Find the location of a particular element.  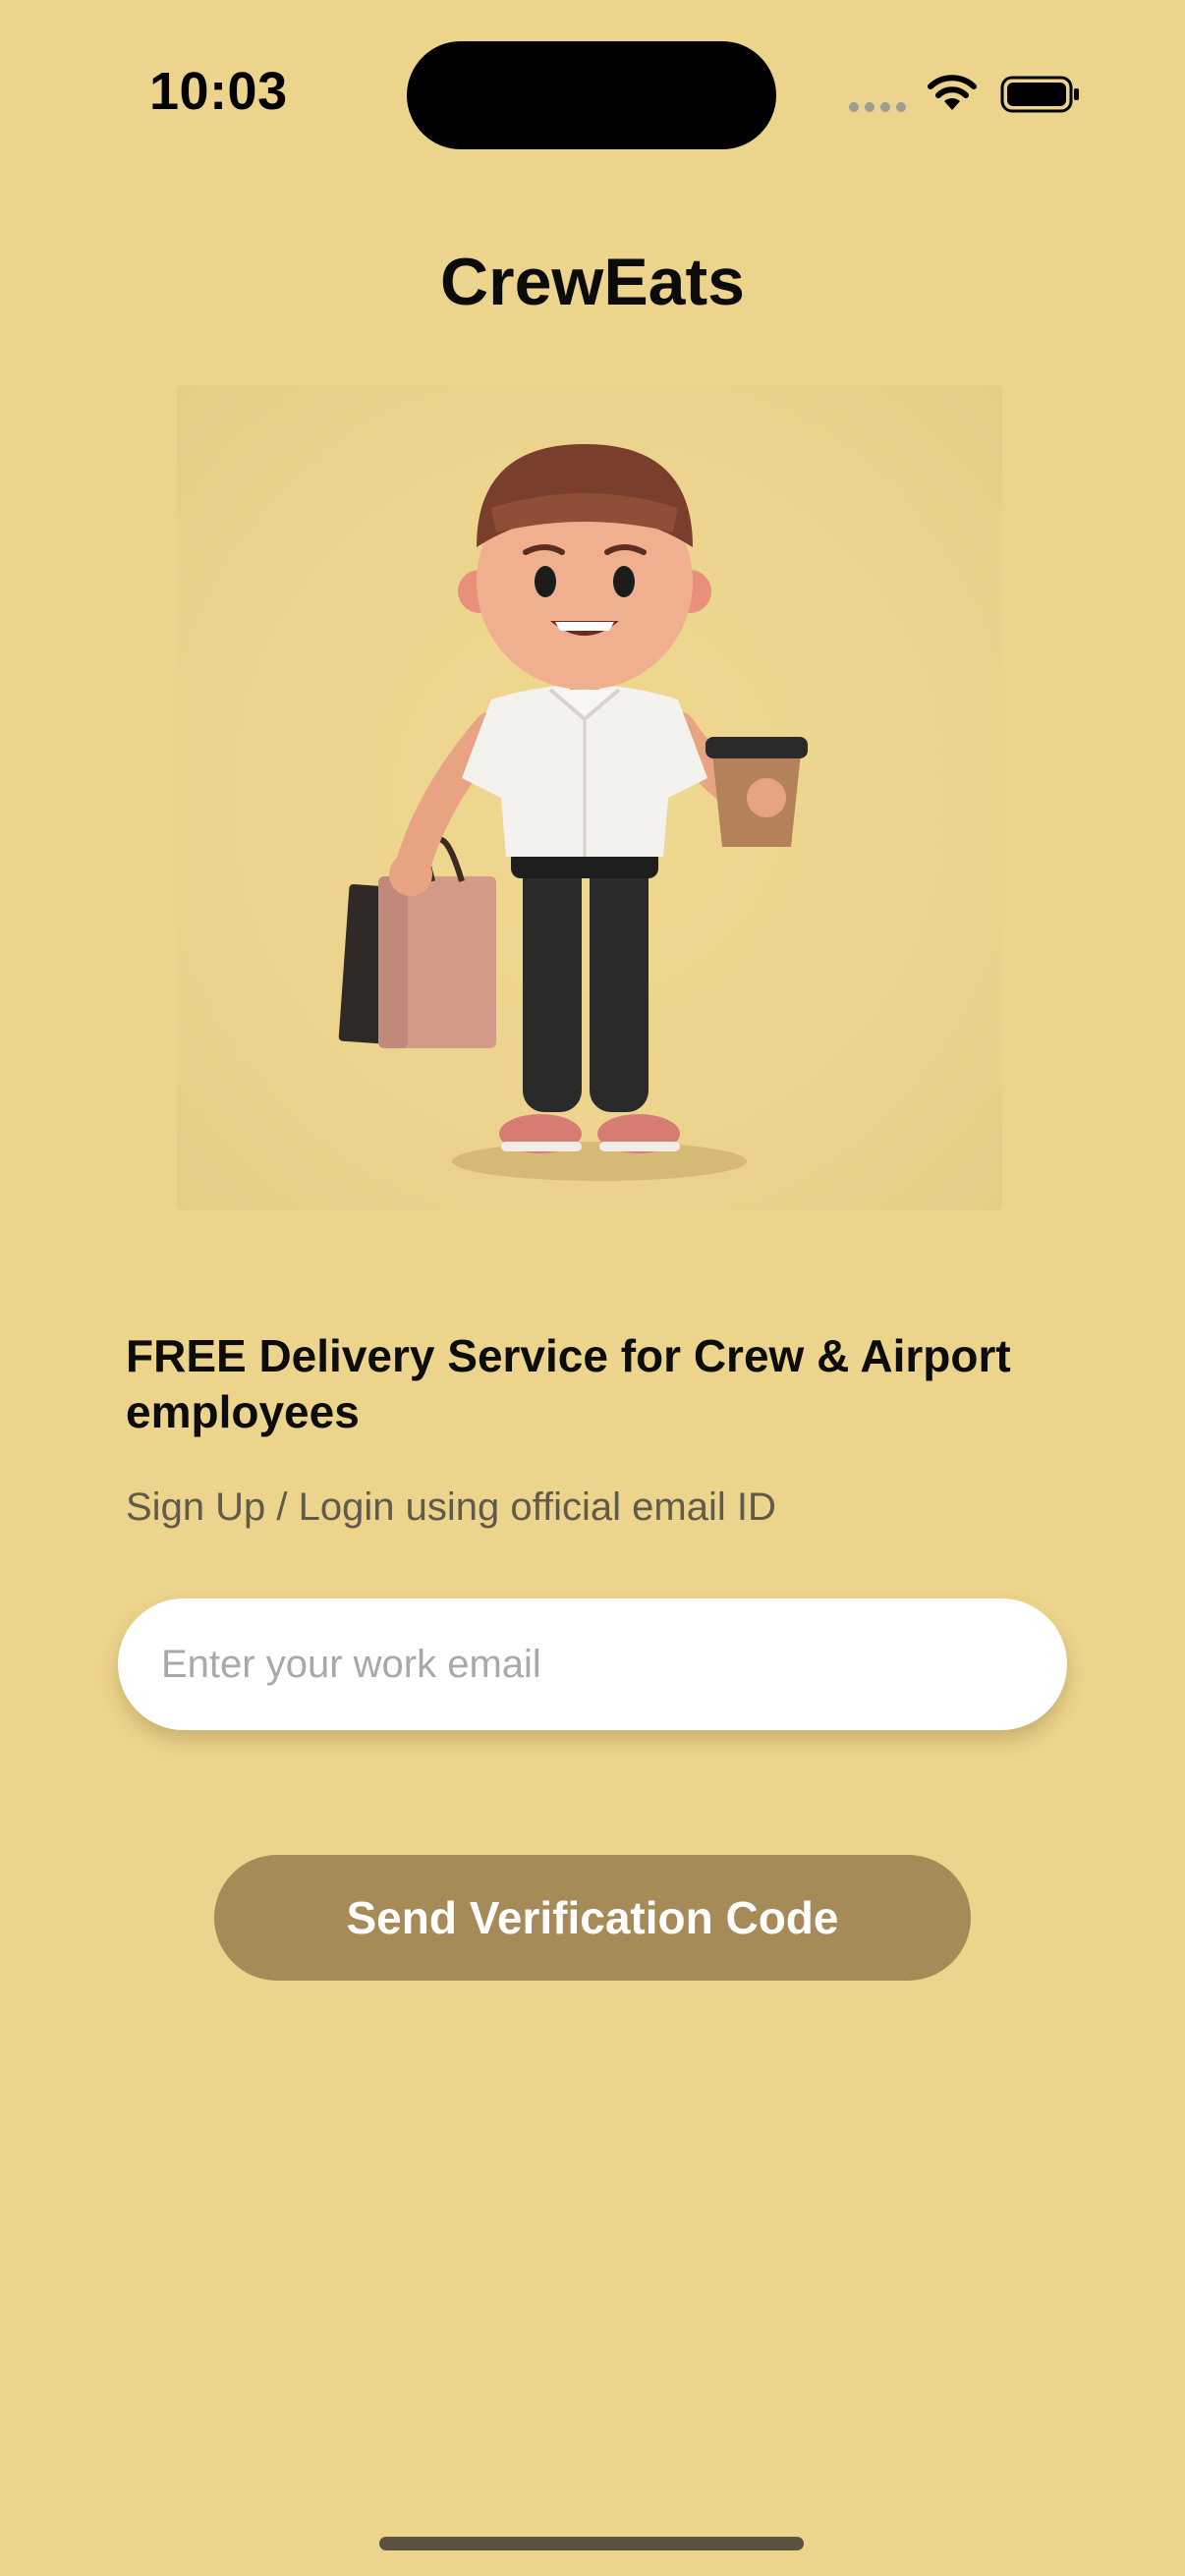

status-time: 10:03 is located at coordinates (219, 91).